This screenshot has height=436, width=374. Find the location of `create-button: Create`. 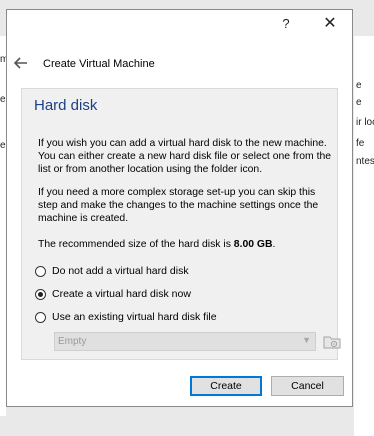

create-button: Create is located at coordinates (226, 386).